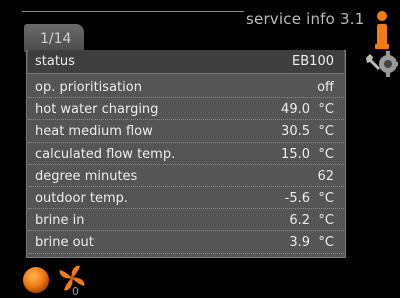  What do you see at coordinates (295, 110) in the screenshot?
I see `row-value: 49.0` at bounding box center [295, 110].